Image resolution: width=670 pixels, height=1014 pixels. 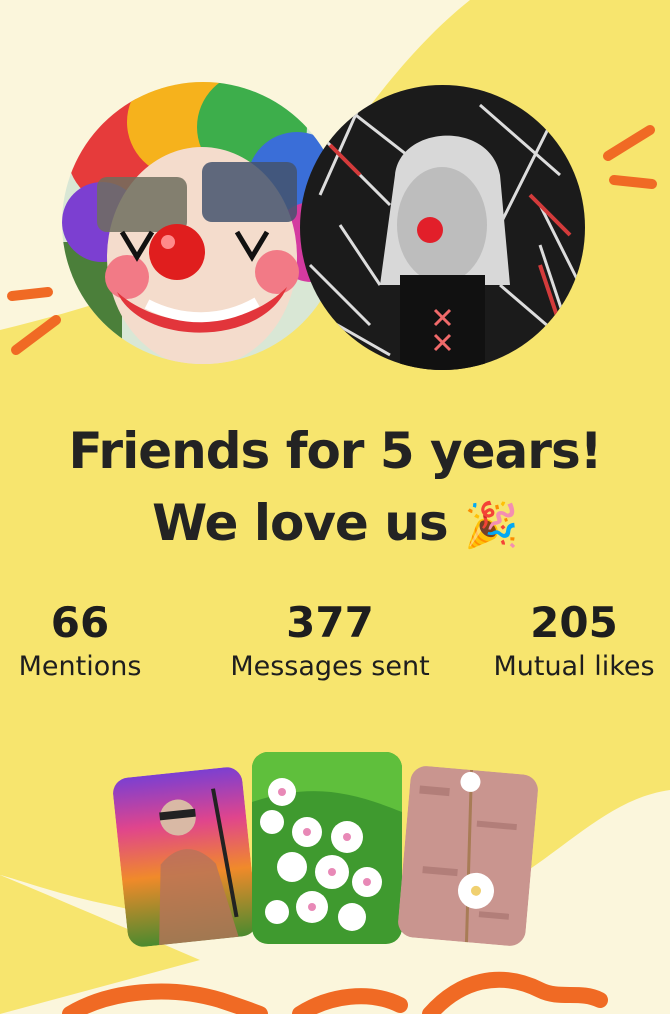 I want to click on party-popper-icon: 🎉, so click(x=491, y=525).